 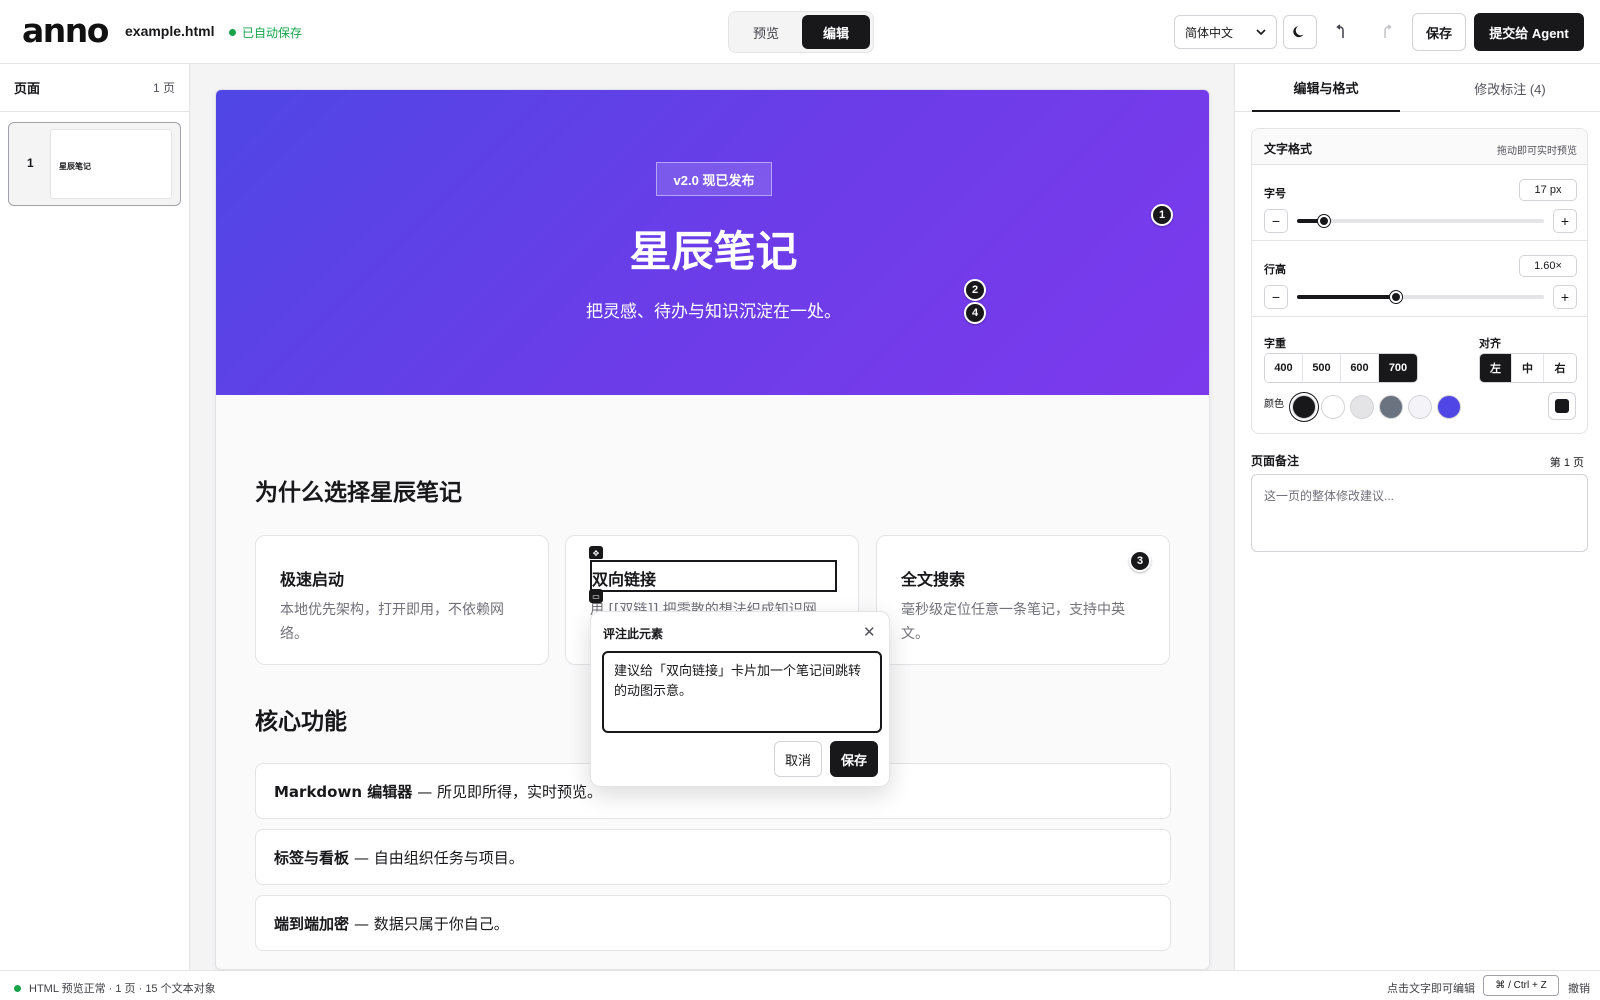 What do you see at coordinates (1288, 149) in the screenshot?
I see `format-title: 文字格式` at bounding box center [1288, 149].